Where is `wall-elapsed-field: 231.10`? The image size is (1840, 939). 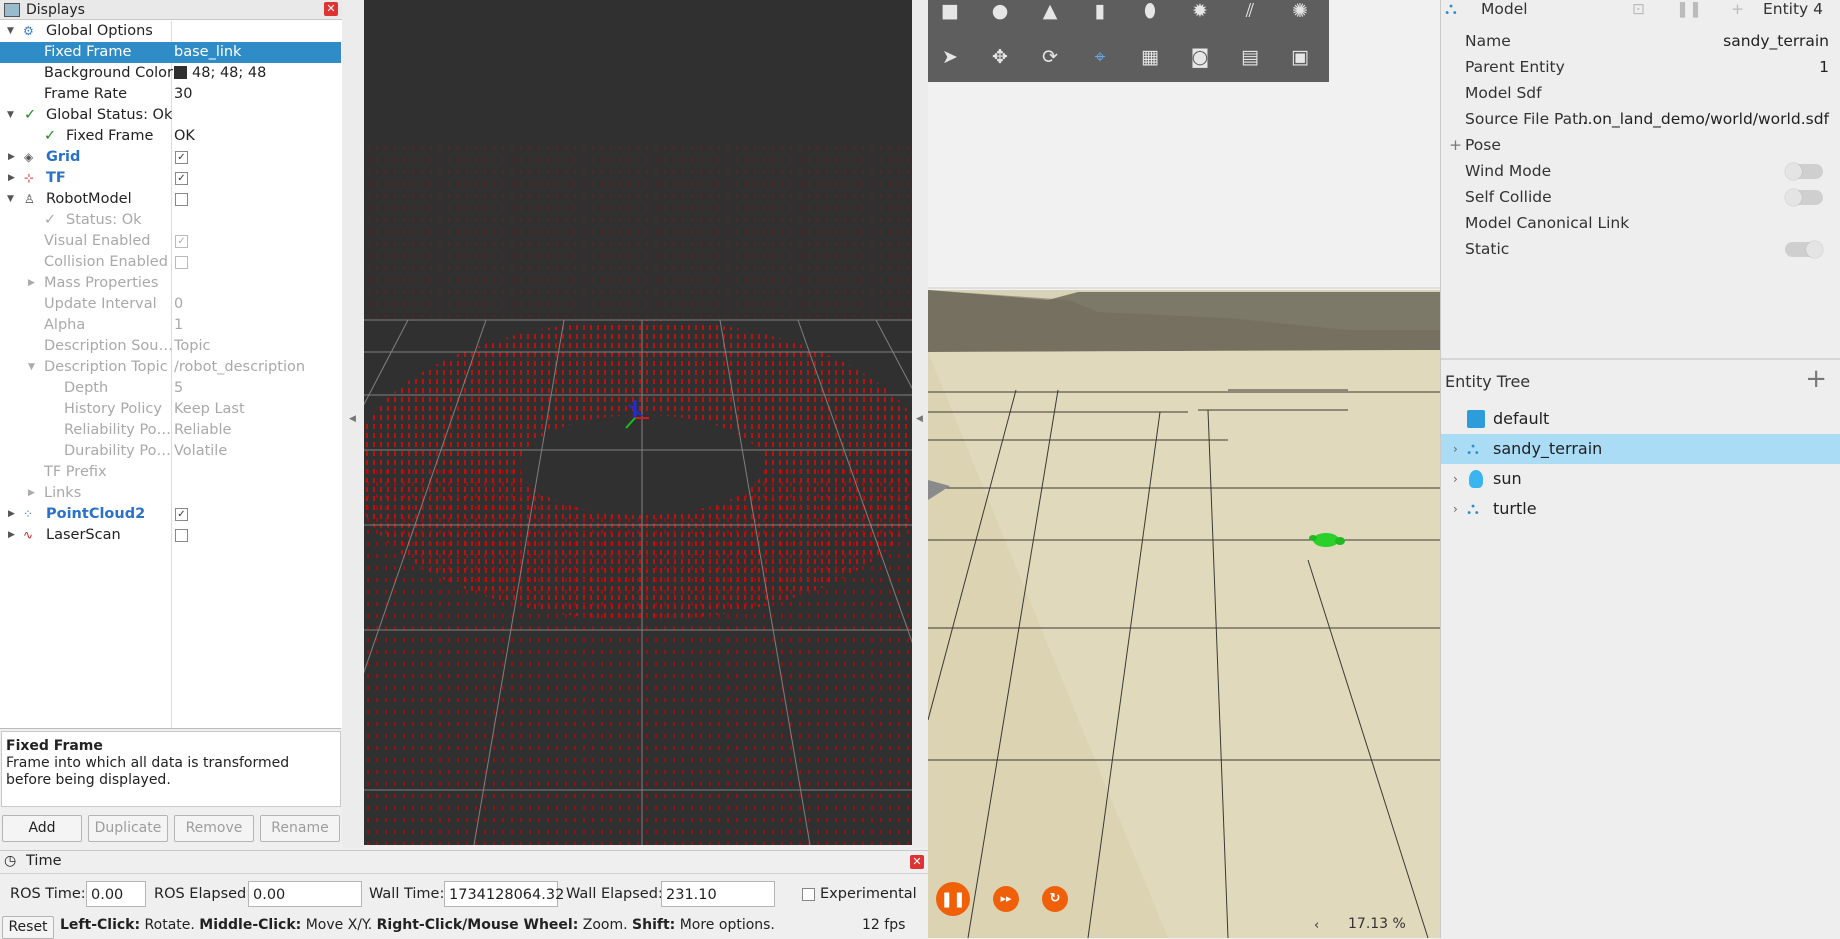
wall-elapsed-field: 231.10 is located at coordinates (718, 894).